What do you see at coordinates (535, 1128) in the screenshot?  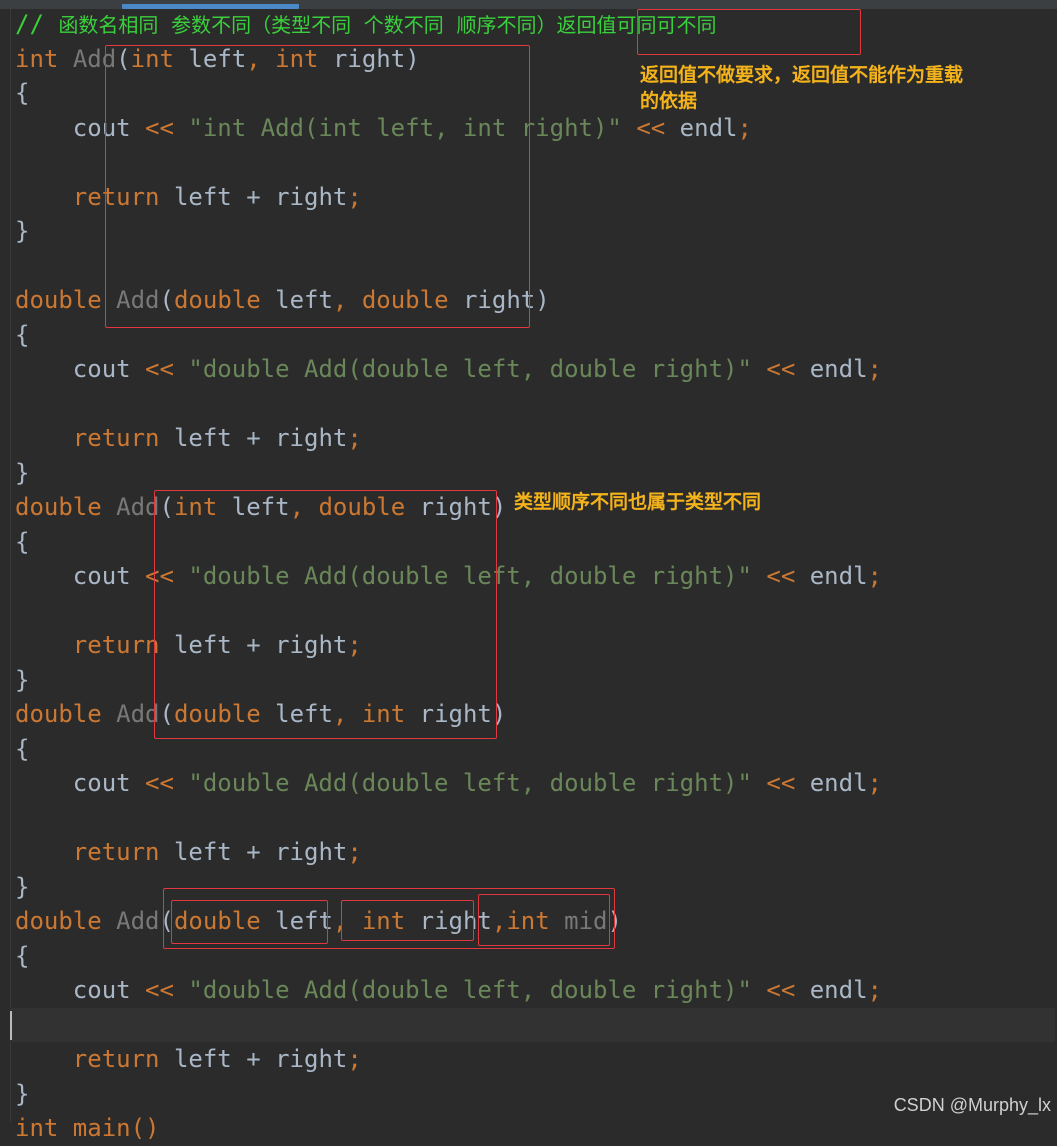 I see `code-line-partial: int main()` at bounding box center [535, 1128].